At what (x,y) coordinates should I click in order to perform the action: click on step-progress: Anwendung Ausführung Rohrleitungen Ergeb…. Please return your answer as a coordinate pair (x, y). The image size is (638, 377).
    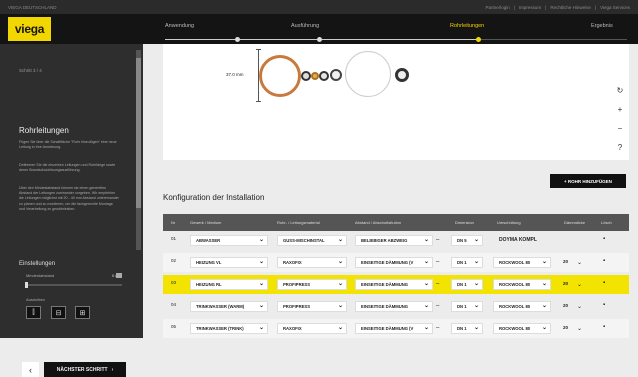
    Looking at the image, I should click on (396, 29).